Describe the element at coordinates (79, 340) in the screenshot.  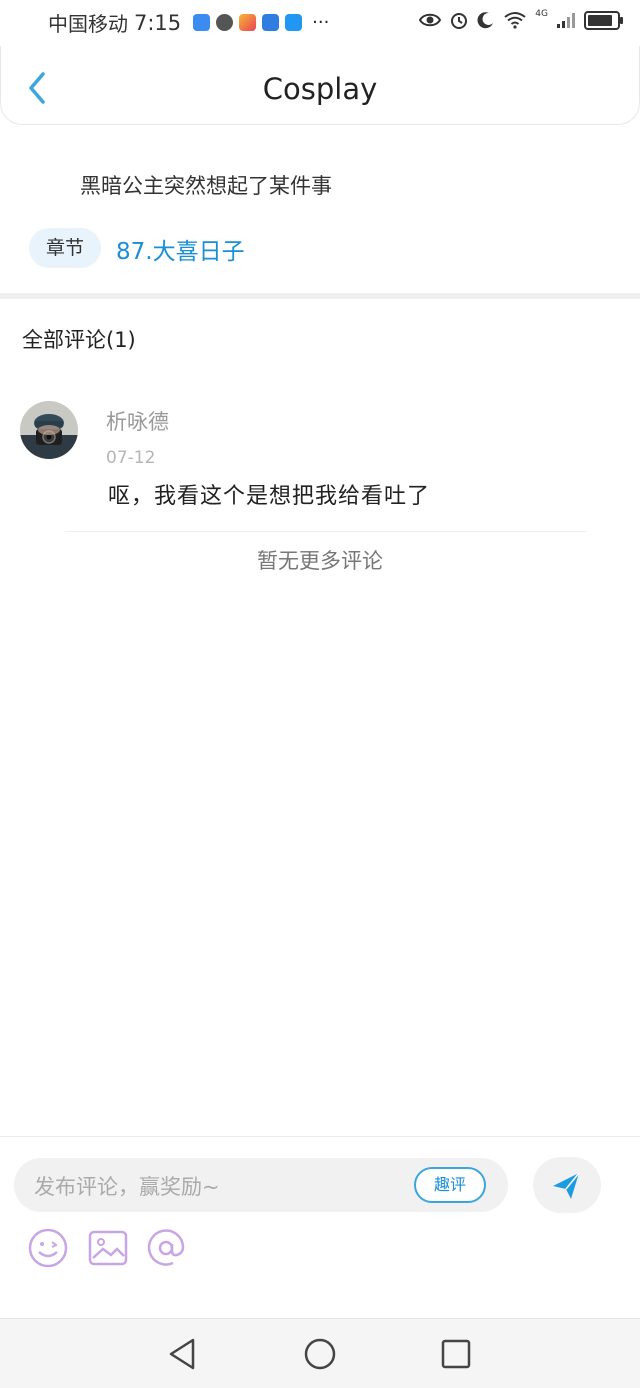
I see `comments-heading: 全部评论(1)` at that location.